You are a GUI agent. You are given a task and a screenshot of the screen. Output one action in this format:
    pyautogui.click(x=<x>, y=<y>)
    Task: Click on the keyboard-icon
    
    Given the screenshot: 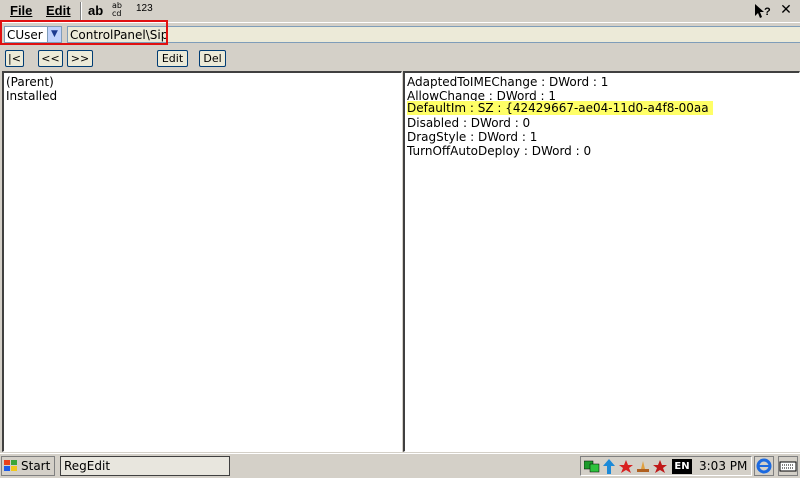 What is the action you would take?
    pyautogui.click(x=788, y=466)
    